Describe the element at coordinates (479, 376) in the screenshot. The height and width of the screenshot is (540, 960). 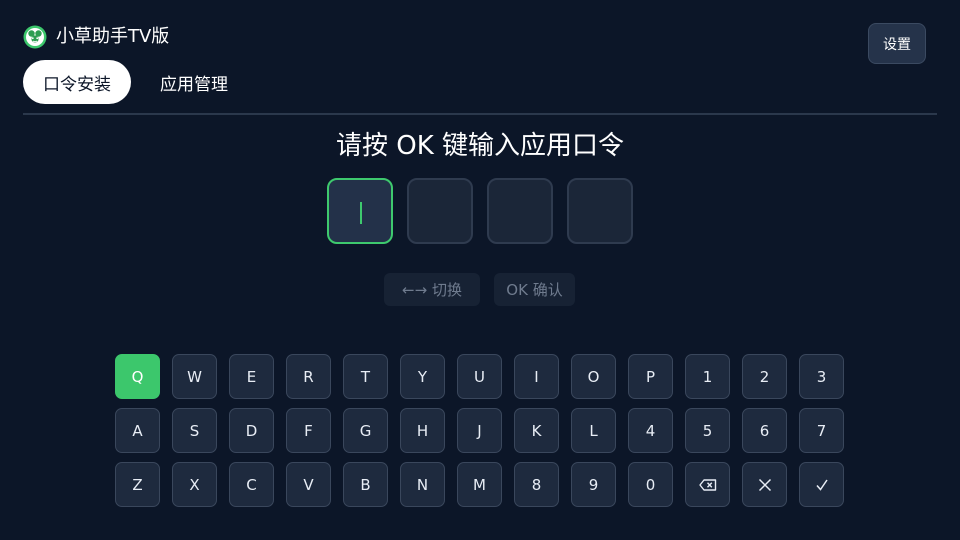
I see `key-u: U` at that location.